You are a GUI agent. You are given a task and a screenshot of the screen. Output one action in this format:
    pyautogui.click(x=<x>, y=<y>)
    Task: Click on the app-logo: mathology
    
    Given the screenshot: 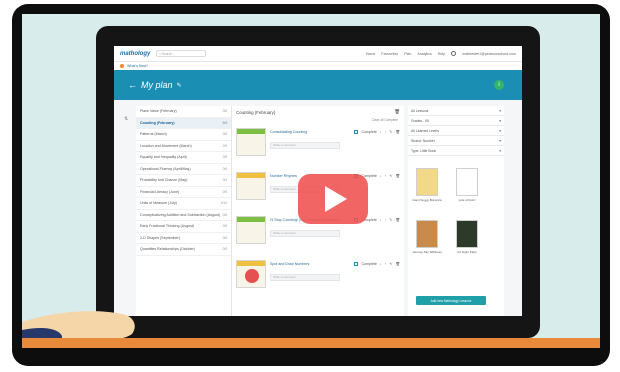 What is the action you would take?
    pyautogui.click(x=135, y=54)
    